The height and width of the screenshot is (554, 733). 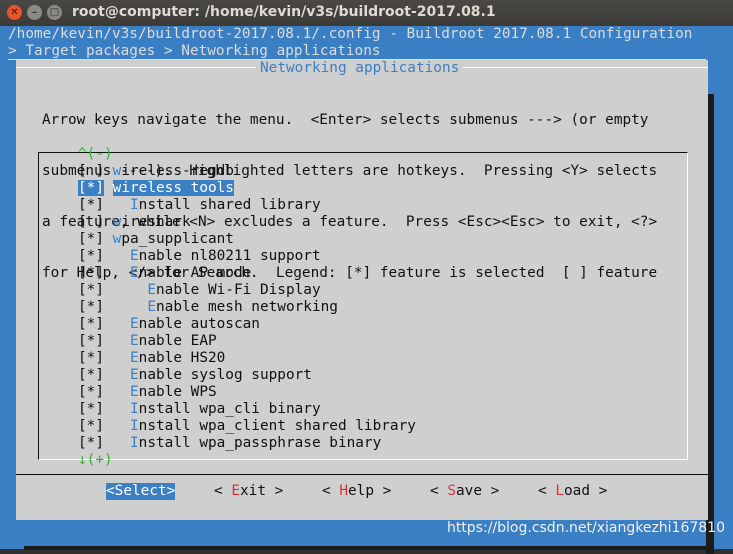 What do you see at coordinates (177, 239) in the screenshot?
I see `menu-item-label: pa_supplicant` at bounding box center [177, 239].